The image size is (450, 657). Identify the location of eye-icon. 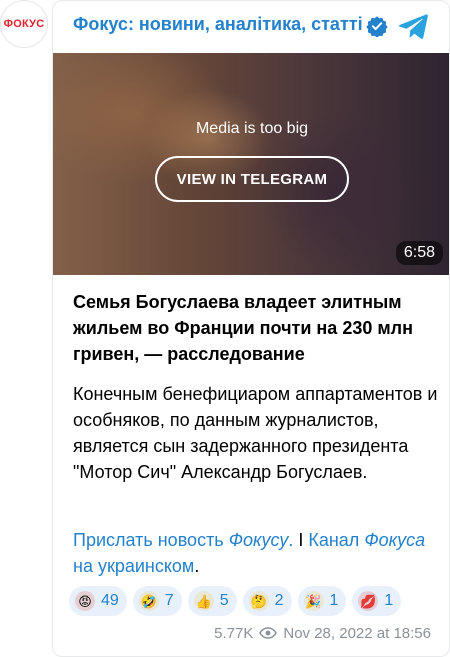
(268, 633).